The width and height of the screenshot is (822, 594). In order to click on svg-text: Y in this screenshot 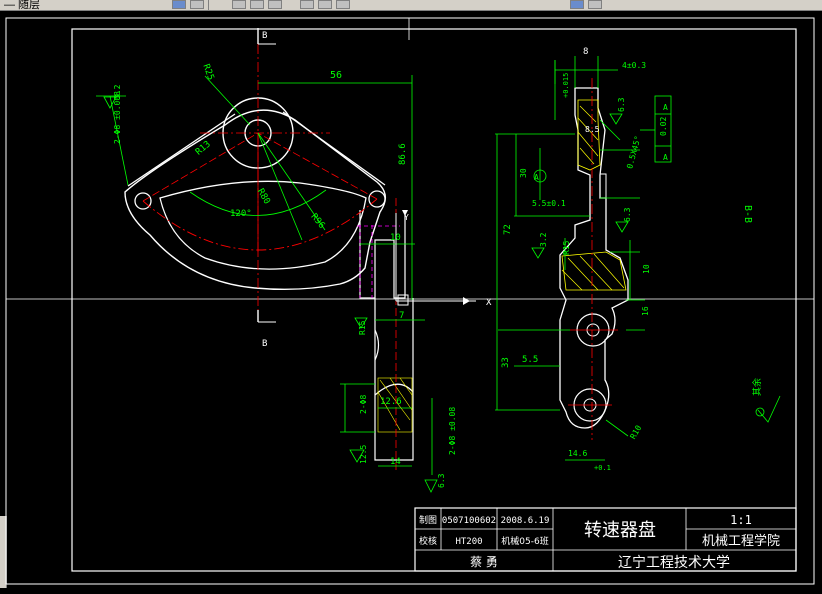, I will do `click(406, 217)`.